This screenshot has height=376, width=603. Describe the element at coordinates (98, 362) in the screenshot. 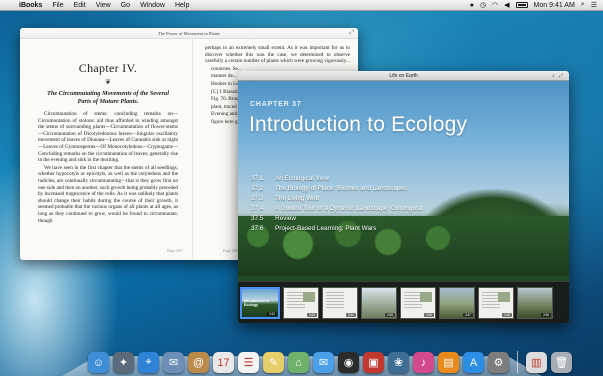

I see `finder-icon: ☺` at that location.